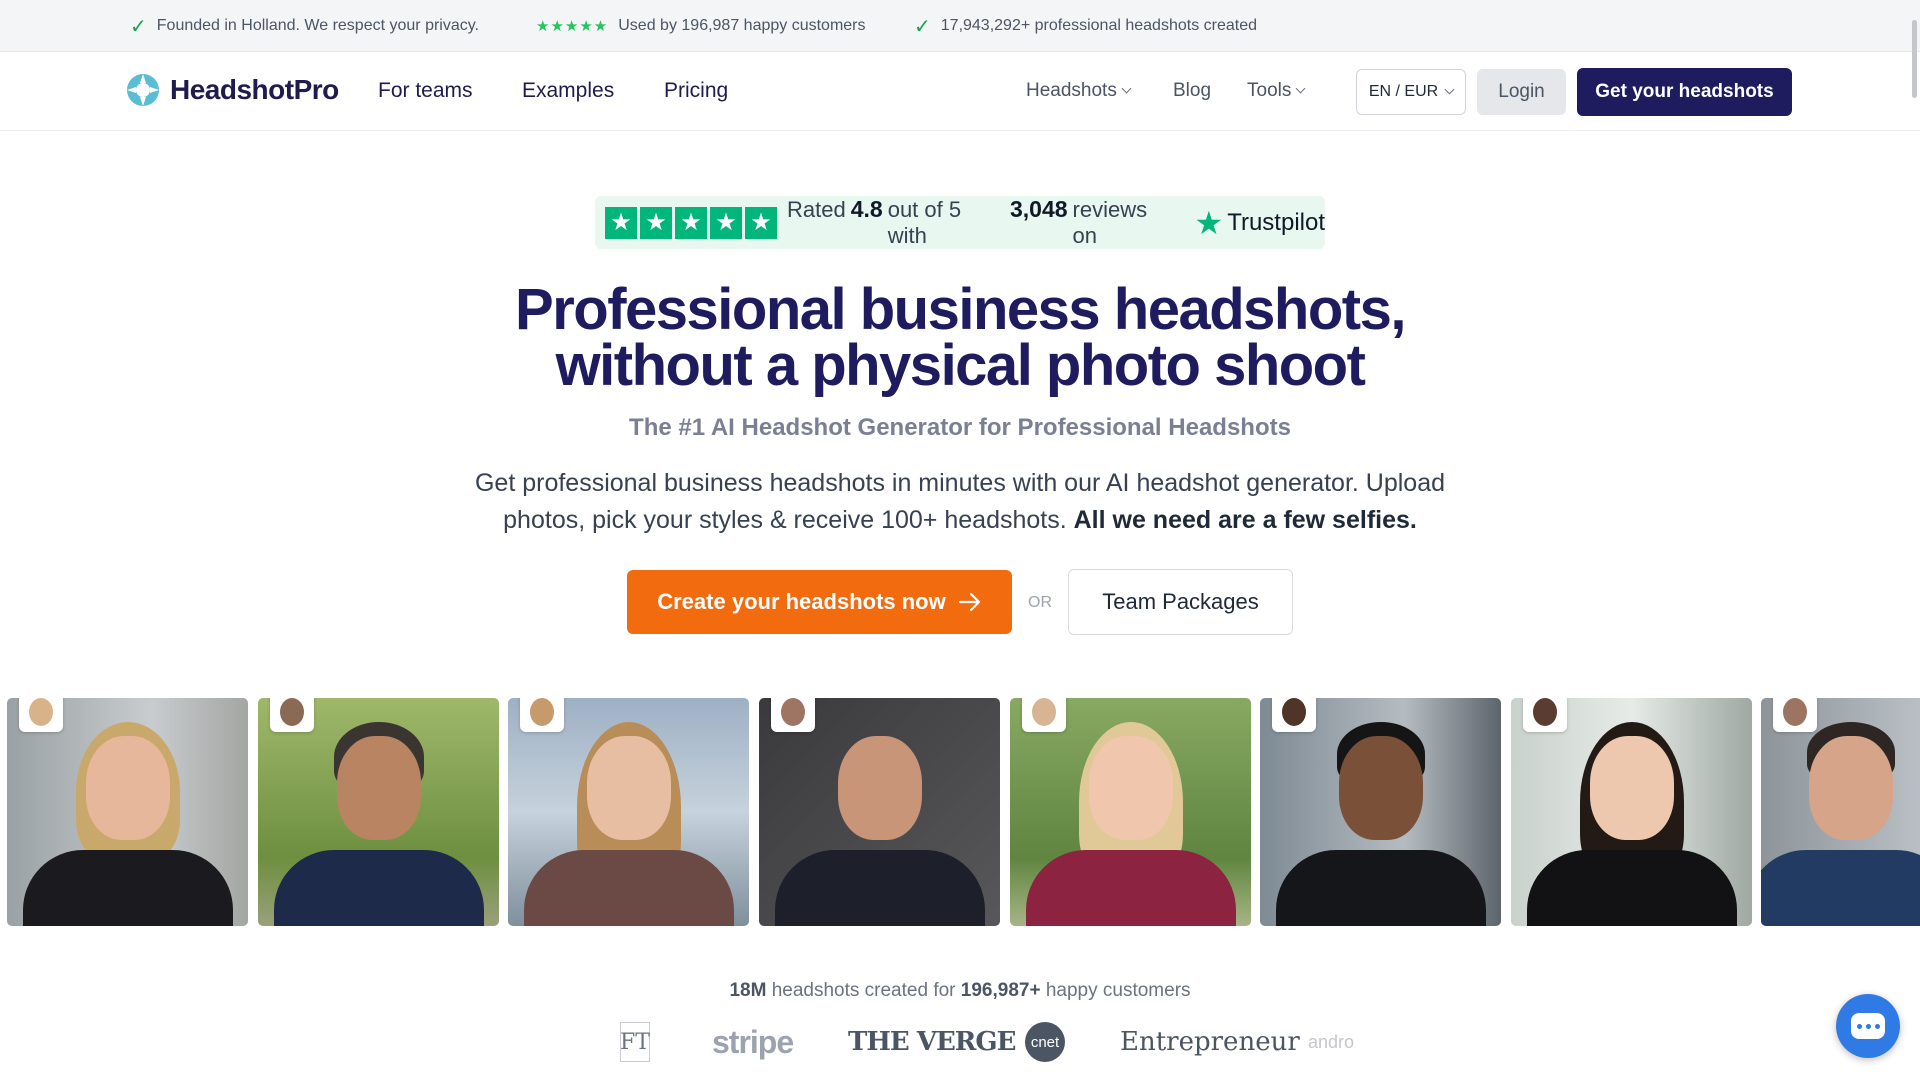 The image size is (1920, 1080). Describe the element at coordinates (1210, 1042) in the screenshot. I see `press-logo-entrepreneur: Entrepreneur` at that location.